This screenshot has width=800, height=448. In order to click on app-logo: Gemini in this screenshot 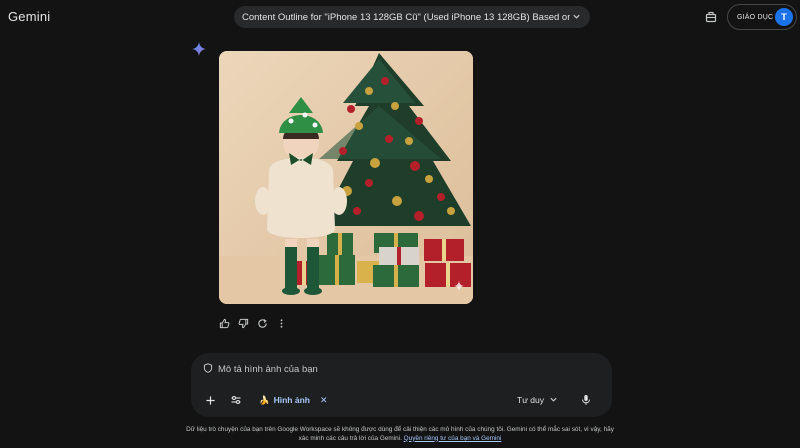, I will do `click(29, 16)`.